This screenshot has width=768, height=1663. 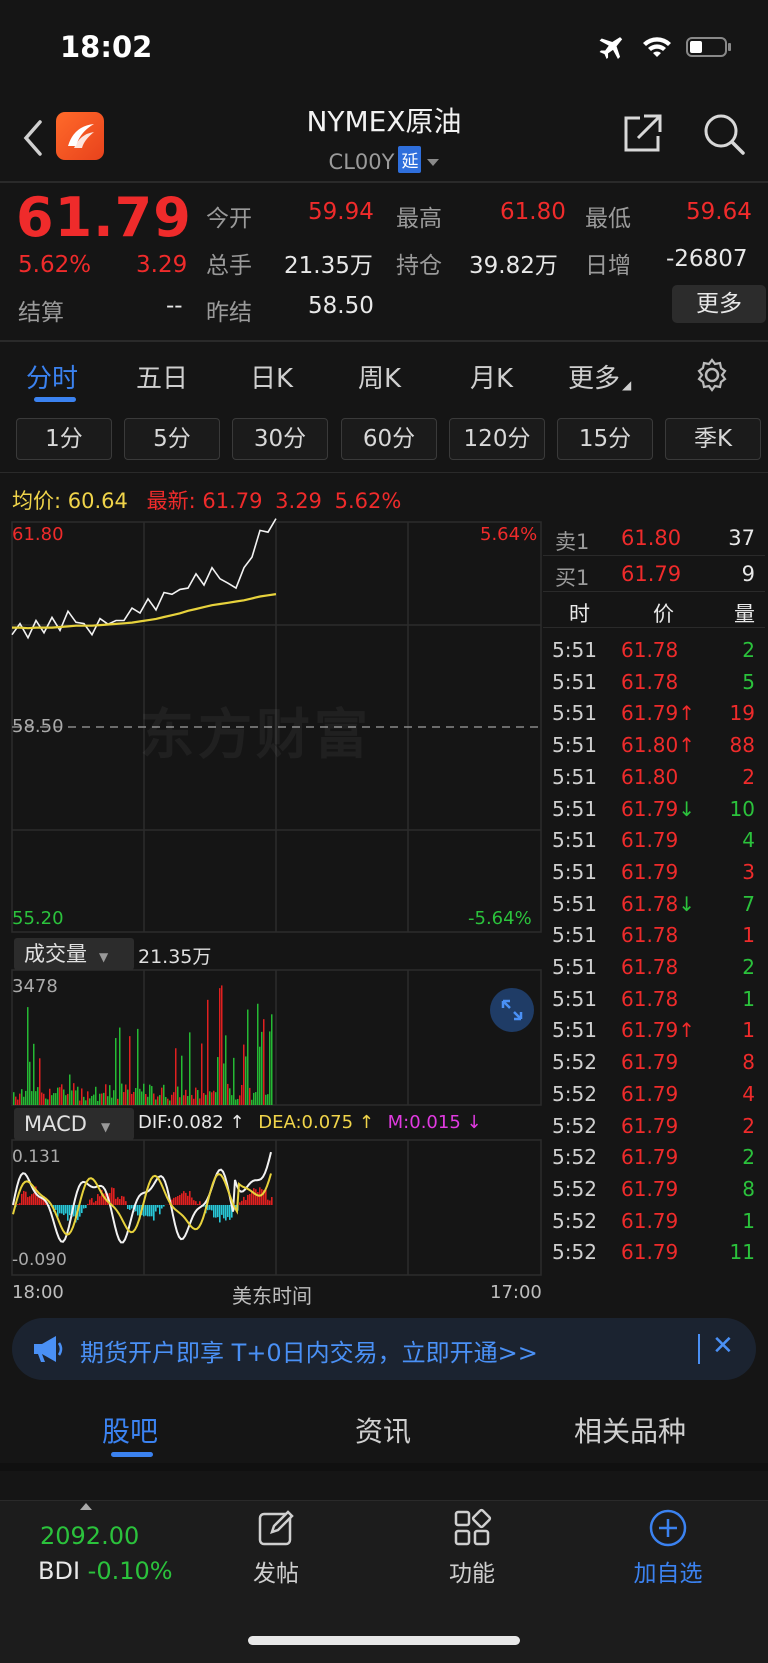 What do you see at coordinates (497, 439) in the screenshot?
I see `period-120min: 120分` at bounding box center [497, 439].